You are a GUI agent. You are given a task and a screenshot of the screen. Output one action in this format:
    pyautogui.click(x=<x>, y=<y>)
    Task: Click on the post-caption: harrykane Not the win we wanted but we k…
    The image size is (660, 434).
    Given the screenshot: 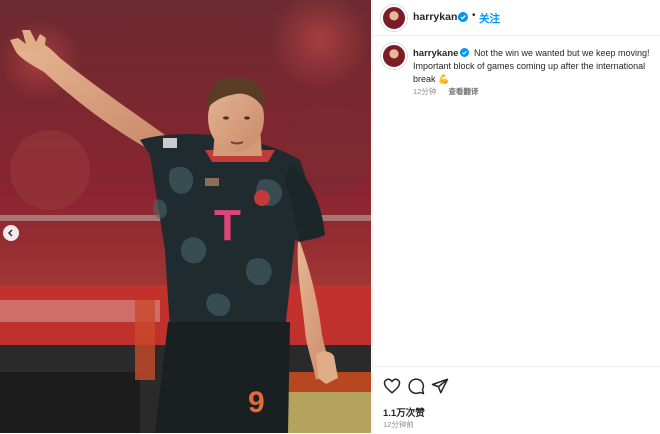 What is the action you would take?
    pyautogui.click(x=533, y=66)
    